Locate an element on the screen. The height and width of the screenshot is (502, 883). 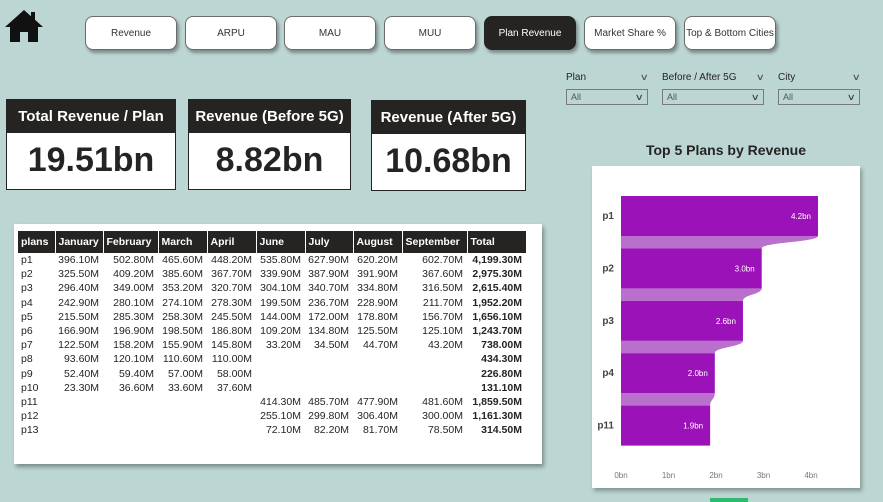
chart-x-tick-label: 4bn is located at coordinates (810, 475).